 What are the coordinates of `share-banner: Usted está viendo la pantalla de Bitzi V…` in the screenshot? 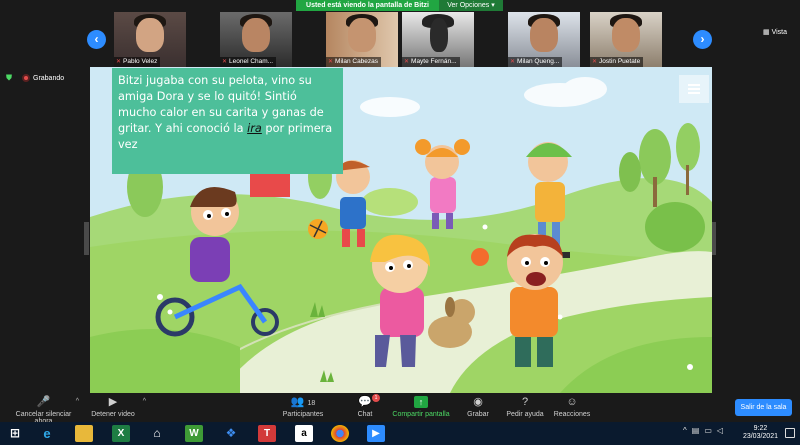 It's located at (399, 5).